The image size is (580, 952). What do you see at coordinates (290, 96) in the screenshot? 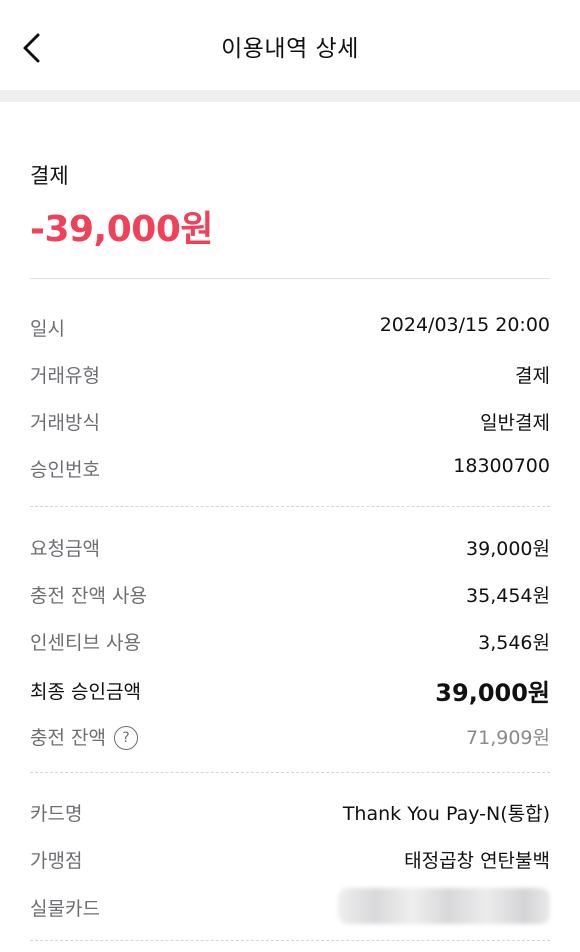
I see `header-divider-band` at bounding box center [290, 96].